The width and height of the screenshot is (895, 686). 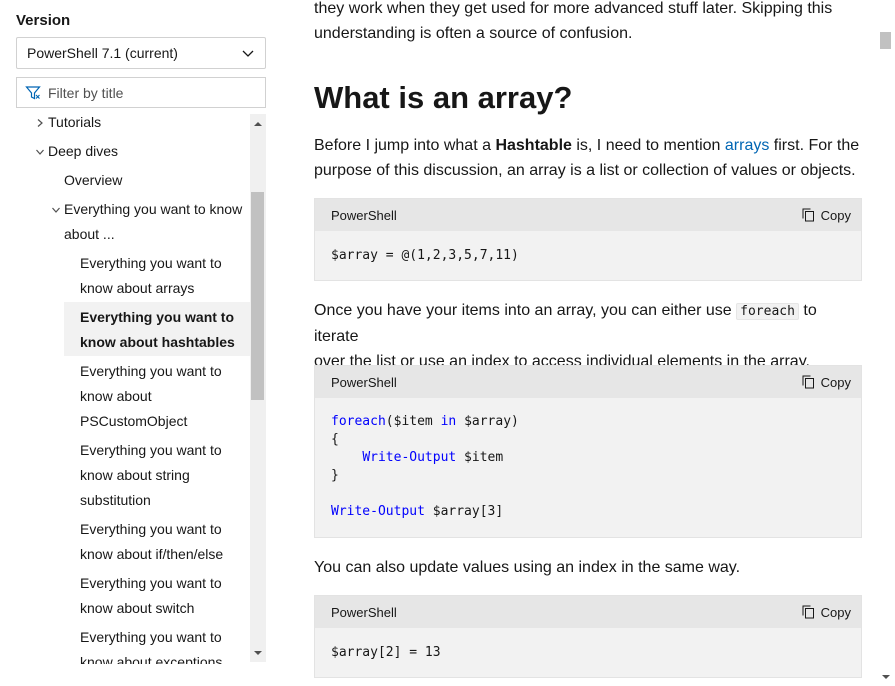 What do you see at coordinates (165, 276) in the screenshot?
I see `toc-item-arrays: Everything you want to know about arrays` at bounding box center [165, 276].